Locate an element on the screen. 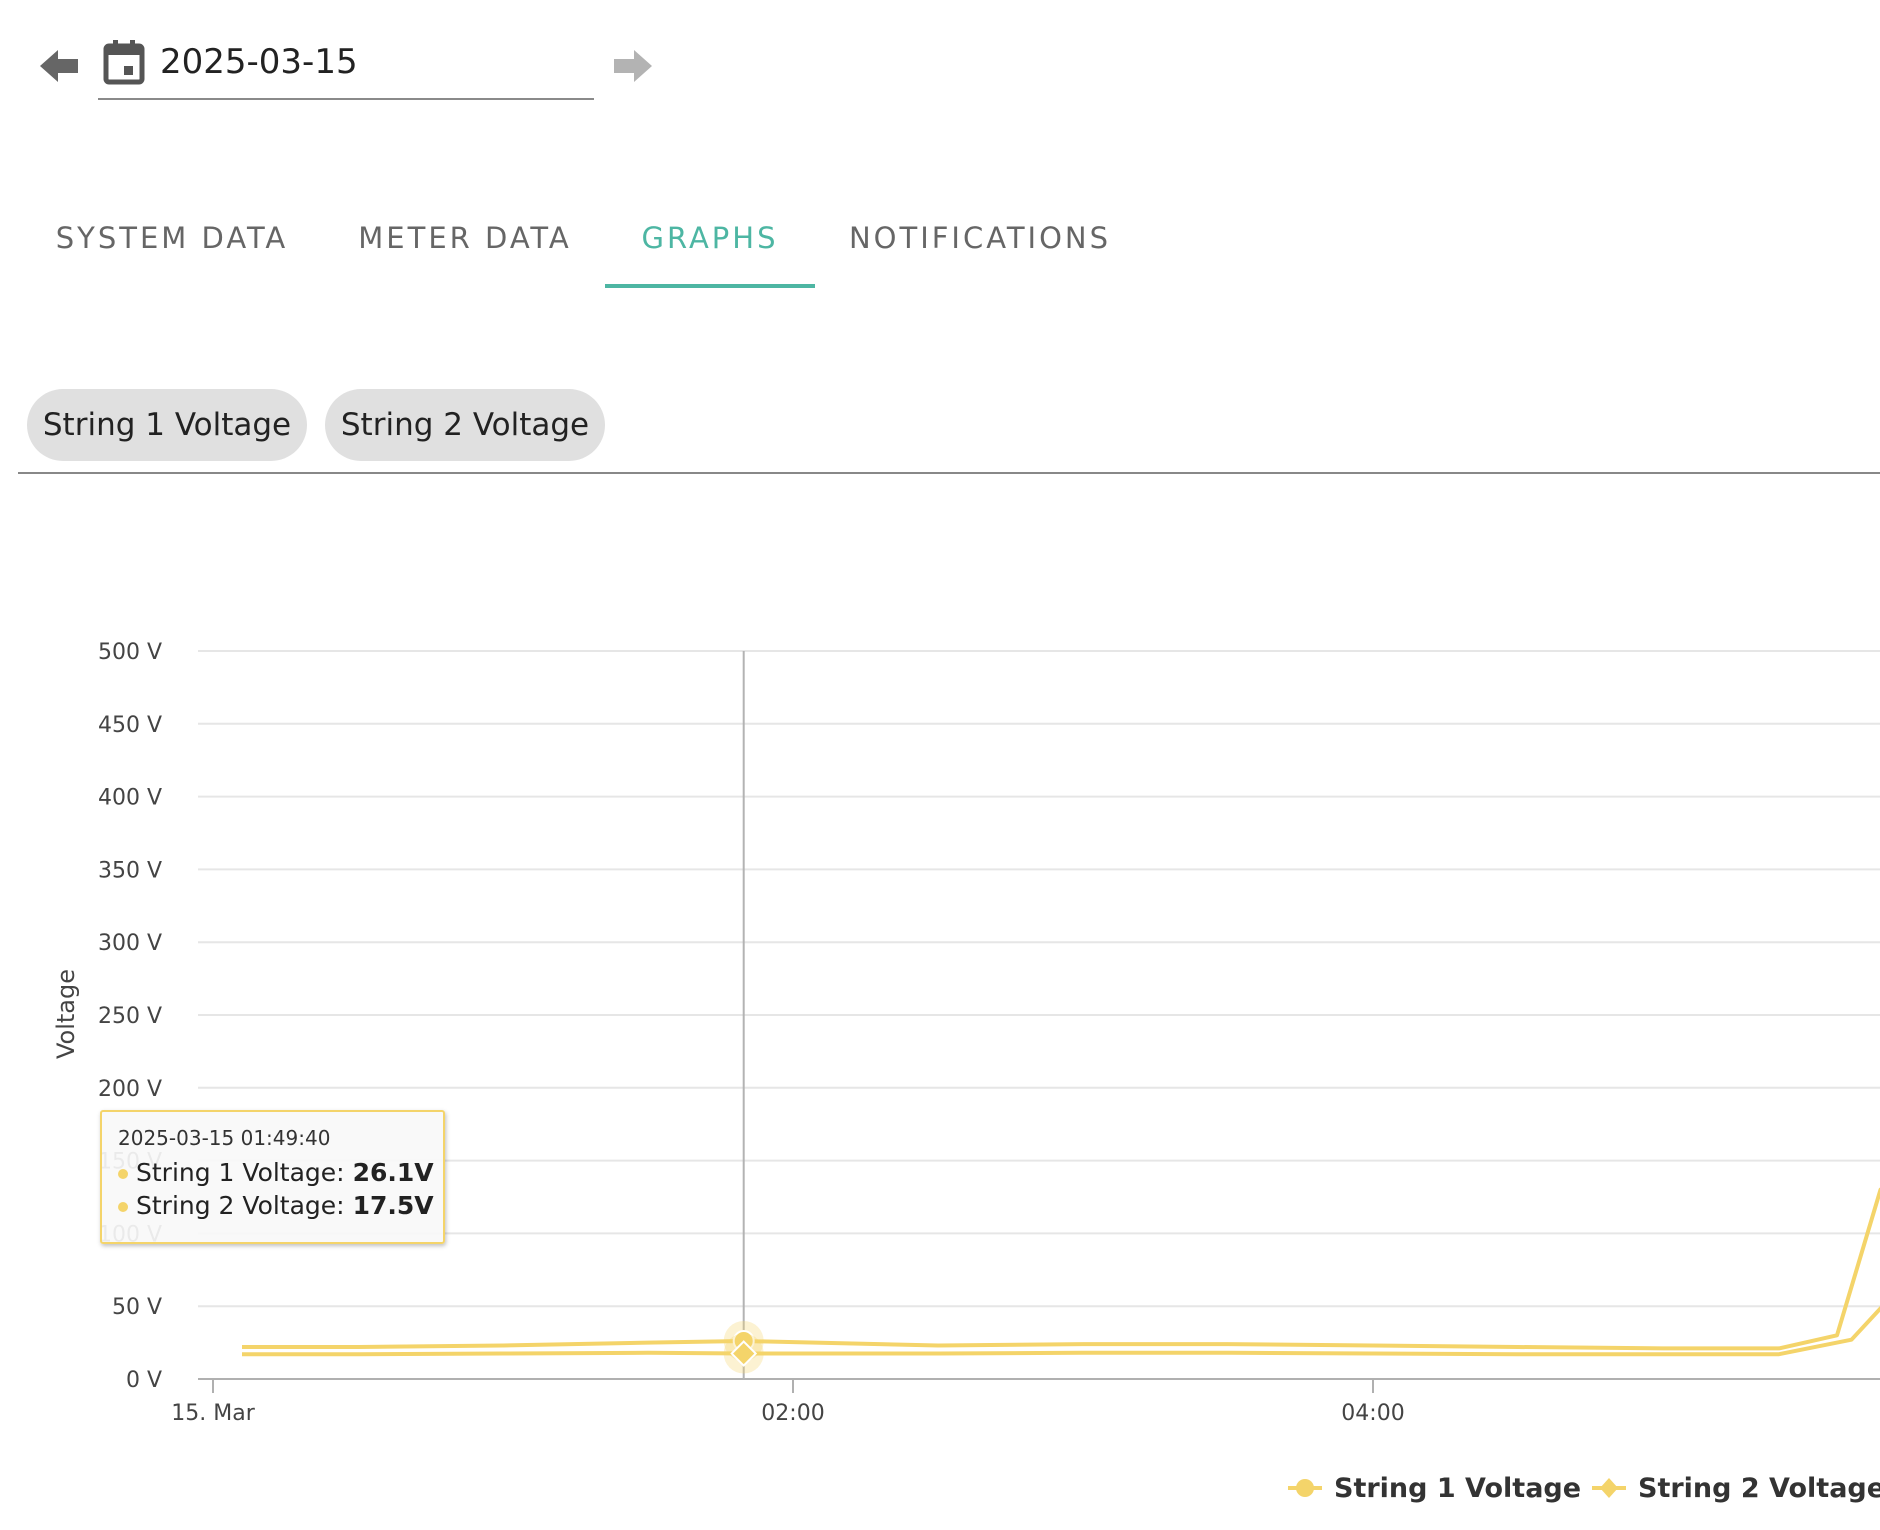  y-tick-label: 200 V is located at coordinates (130, 1089).